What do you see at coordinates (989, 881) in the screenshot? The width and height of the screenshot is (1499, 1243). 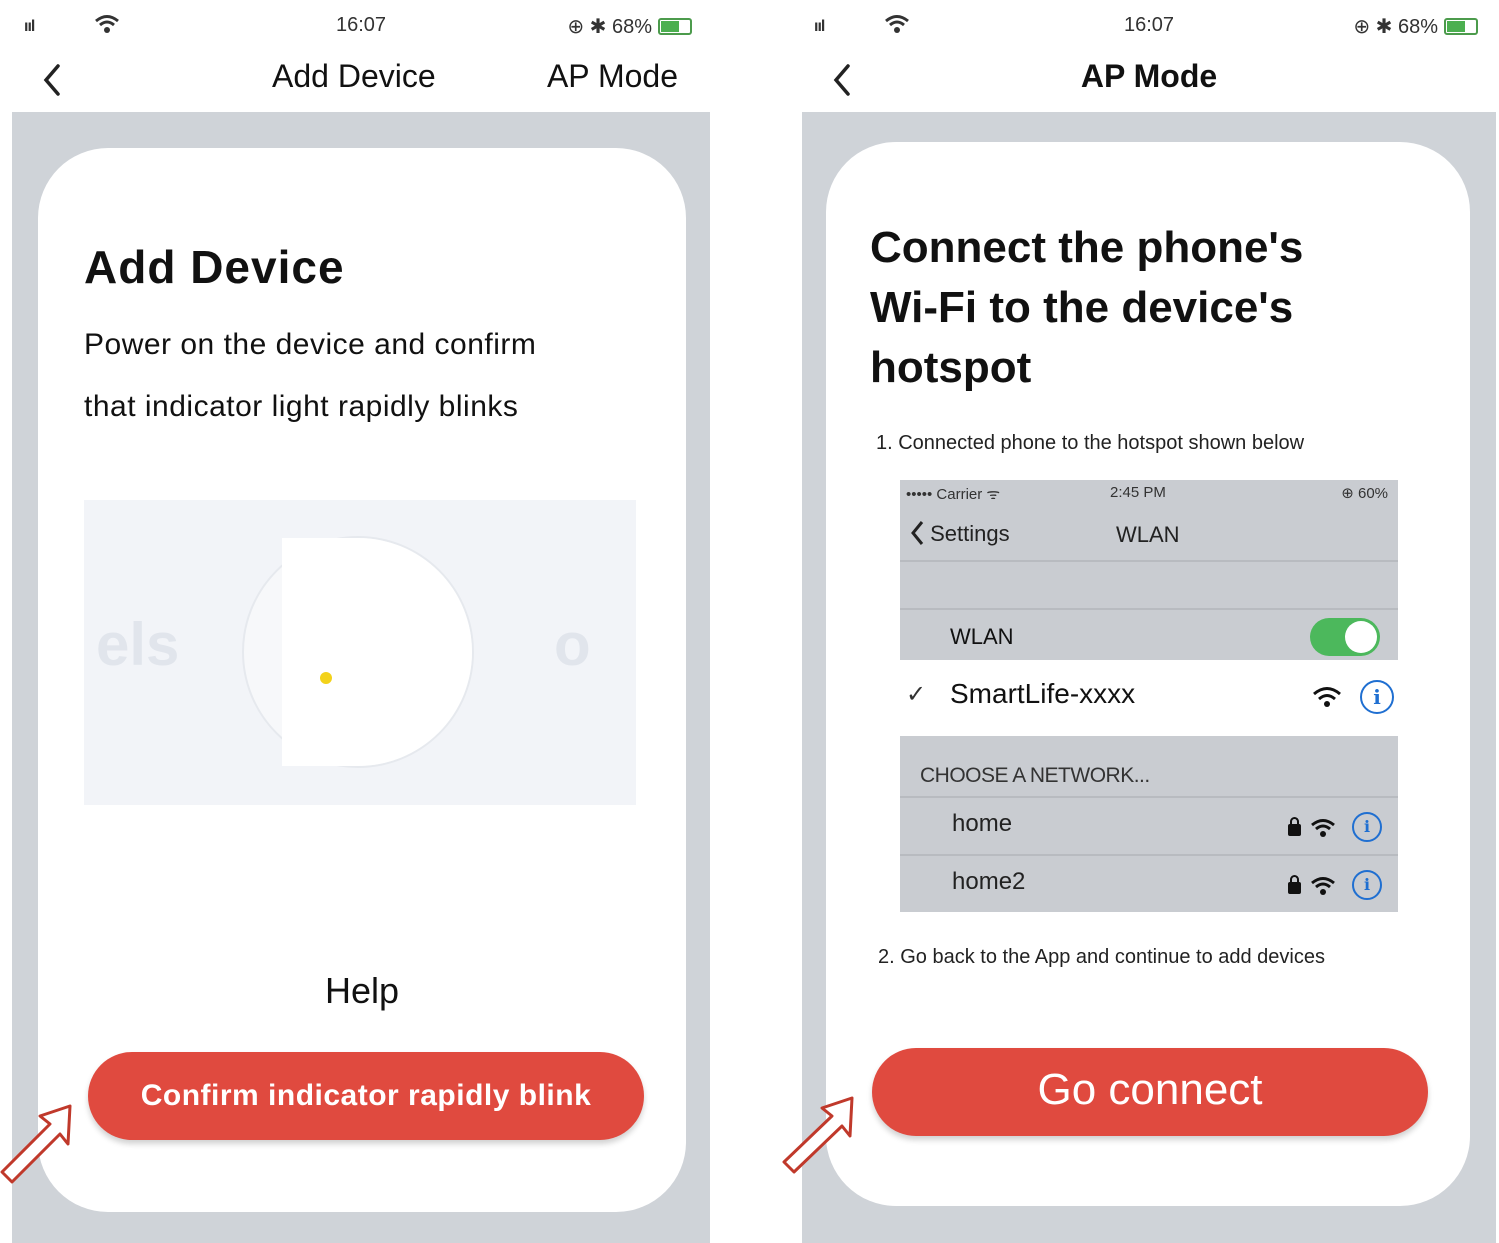 I see `network-name: home2` at bounding box center [989, 881].